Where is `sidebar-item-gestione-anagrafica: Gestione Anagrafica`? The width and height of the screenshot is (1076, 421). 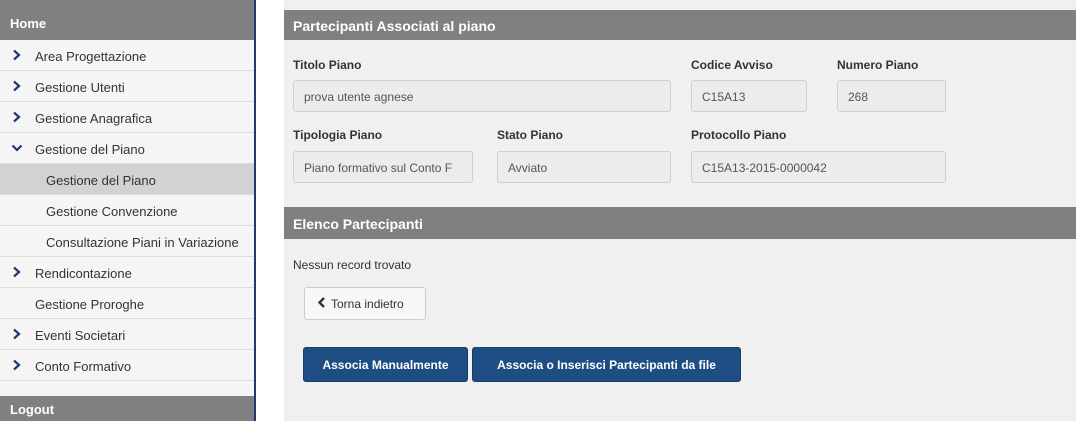
sidebar-item-gestione-anagrafica: Gestione Anagrafica is located at coordinates (127, 117).